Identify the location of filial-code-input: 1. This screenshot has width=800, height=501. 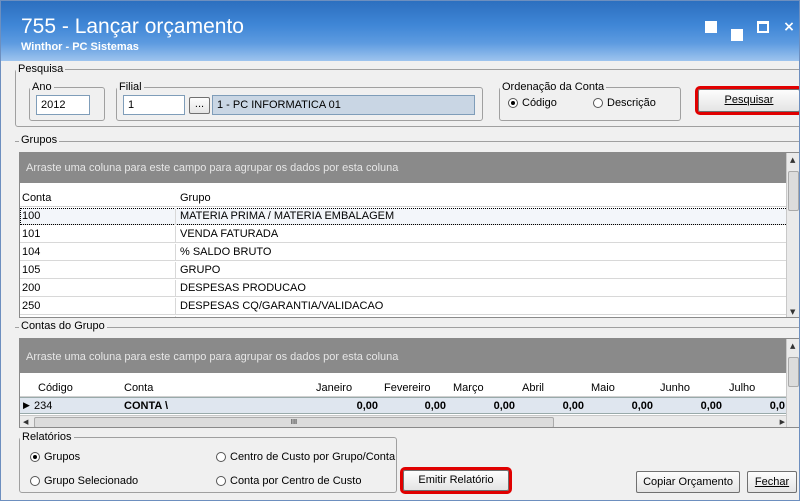
(154, 105).